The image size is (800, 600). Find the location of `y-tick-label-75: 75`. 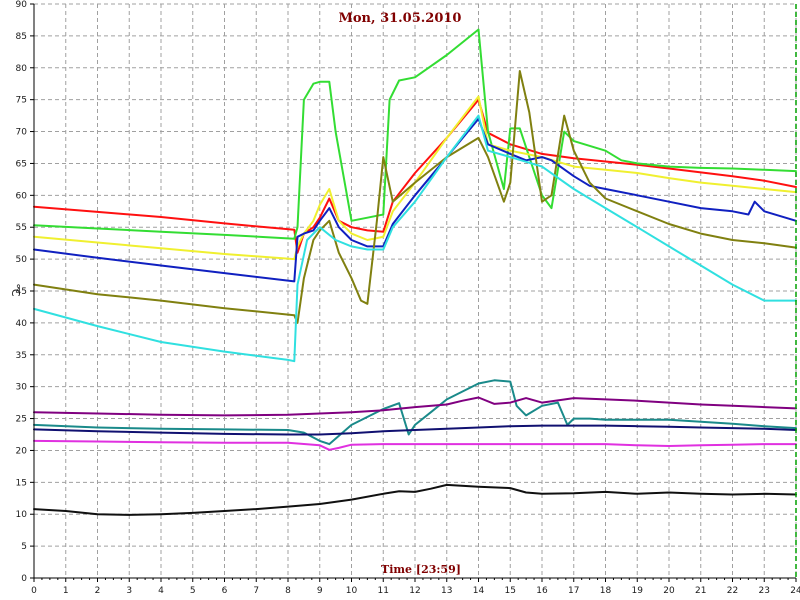

y-tick-label-75: 75 is located at coordinates (21, 101).